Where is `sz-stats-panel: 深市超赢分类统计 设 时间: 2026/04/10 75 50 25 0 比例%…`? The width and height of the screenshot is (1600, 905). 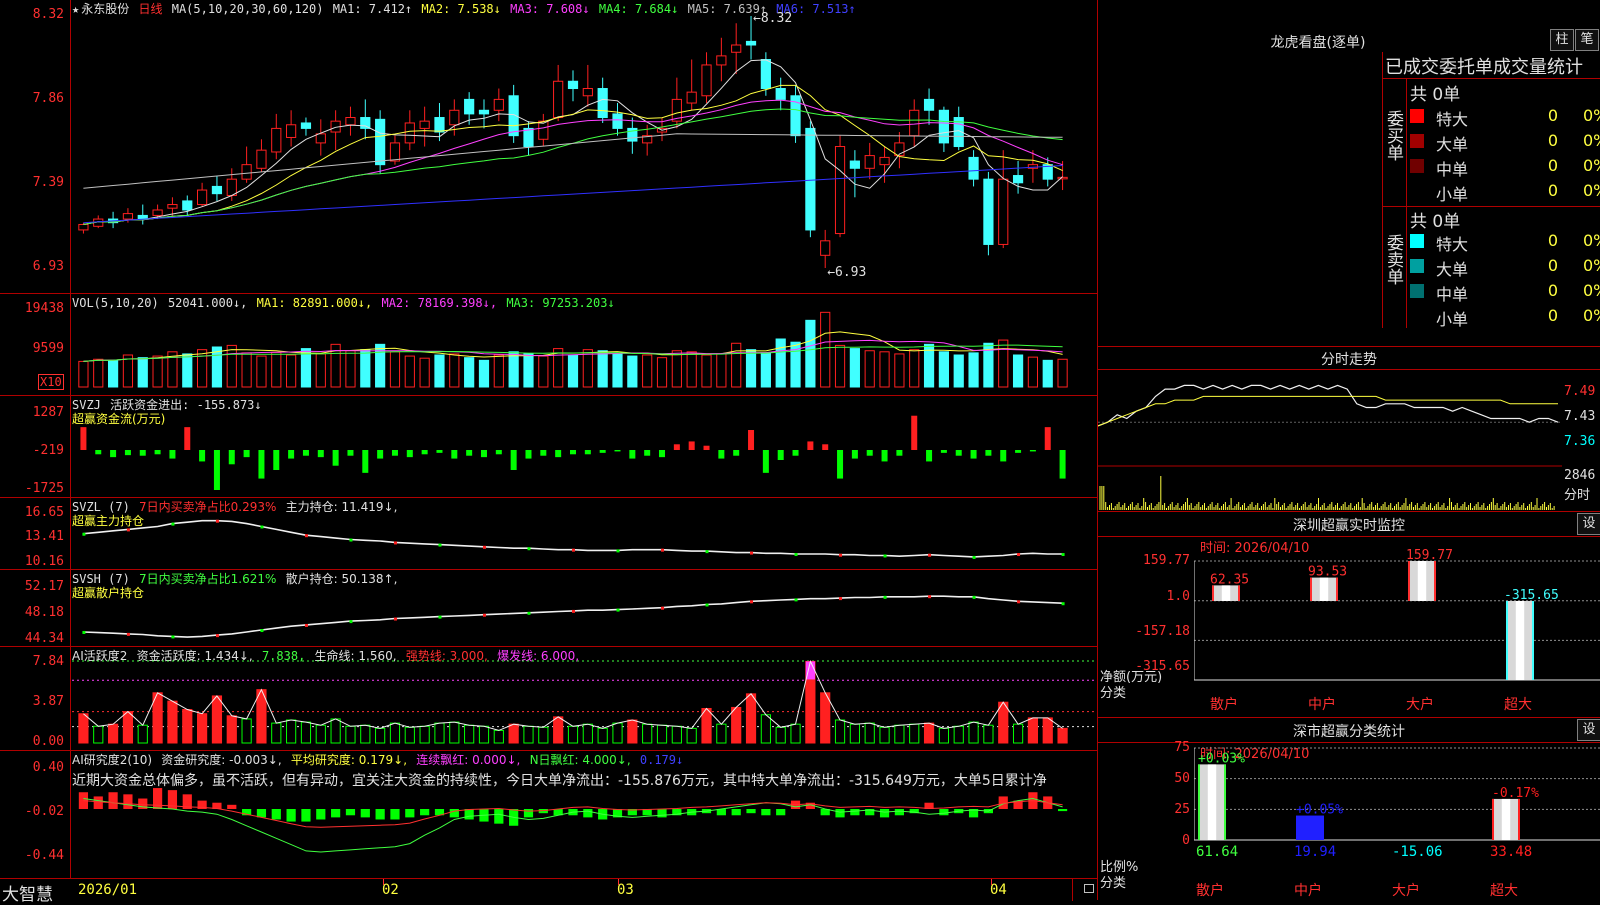
sz-stats-panel: 深市超赢分类统计 设 时间: 2026/04/10 75 50 25 0 比例%… is located at coordinates (1349, 809).